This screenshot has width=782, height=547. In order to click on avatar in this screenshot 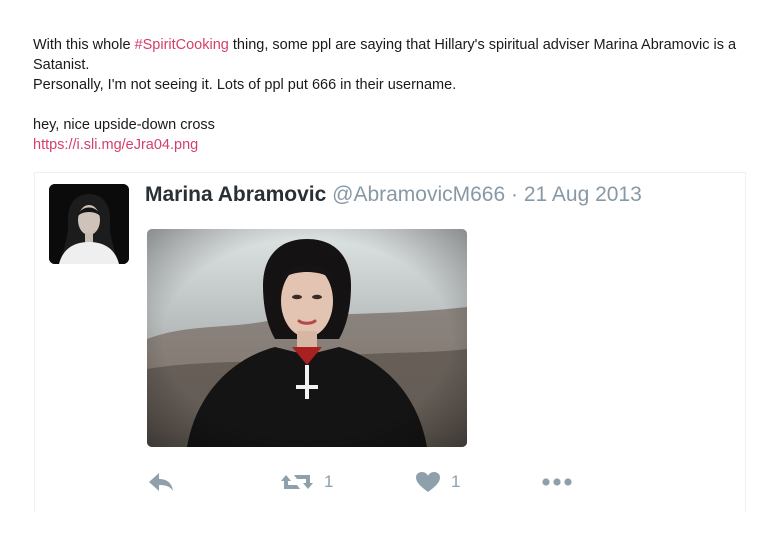, I will do `click(89, 224)`.